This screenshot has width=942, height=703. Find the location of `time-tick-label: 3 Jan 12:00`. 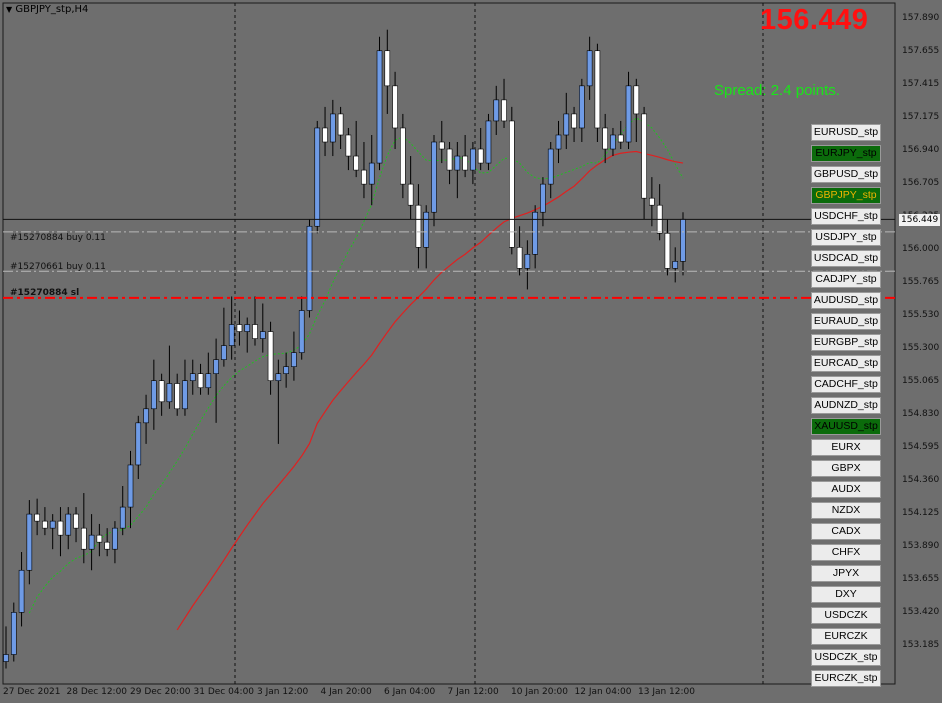

time-tick-label: 3 Jan 12:00 is located at coordinates (283, 692).